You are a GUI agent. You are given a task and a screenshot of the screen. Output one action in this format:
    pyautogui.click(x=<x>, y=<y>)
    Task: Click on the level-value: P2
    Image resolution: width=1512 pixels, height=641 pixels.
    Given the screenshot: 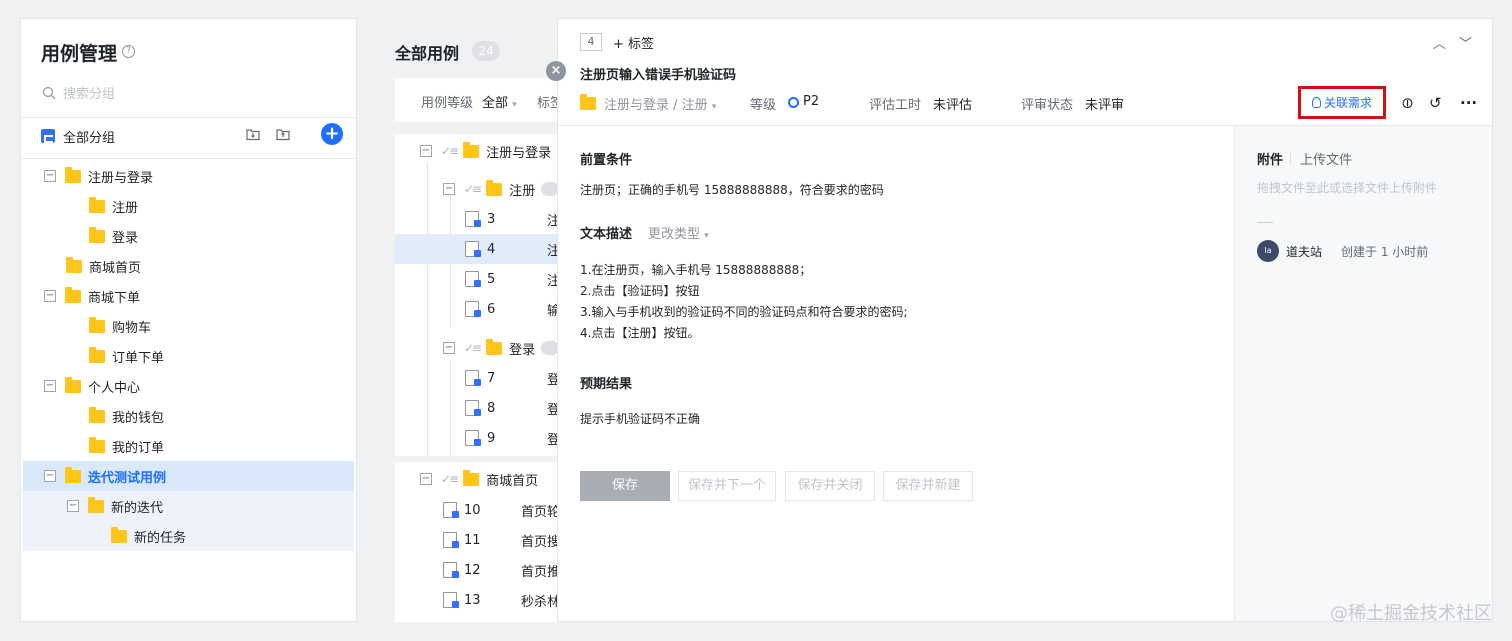 What is the action you would take?
    pyautogui.click(x=811, y=101)
    